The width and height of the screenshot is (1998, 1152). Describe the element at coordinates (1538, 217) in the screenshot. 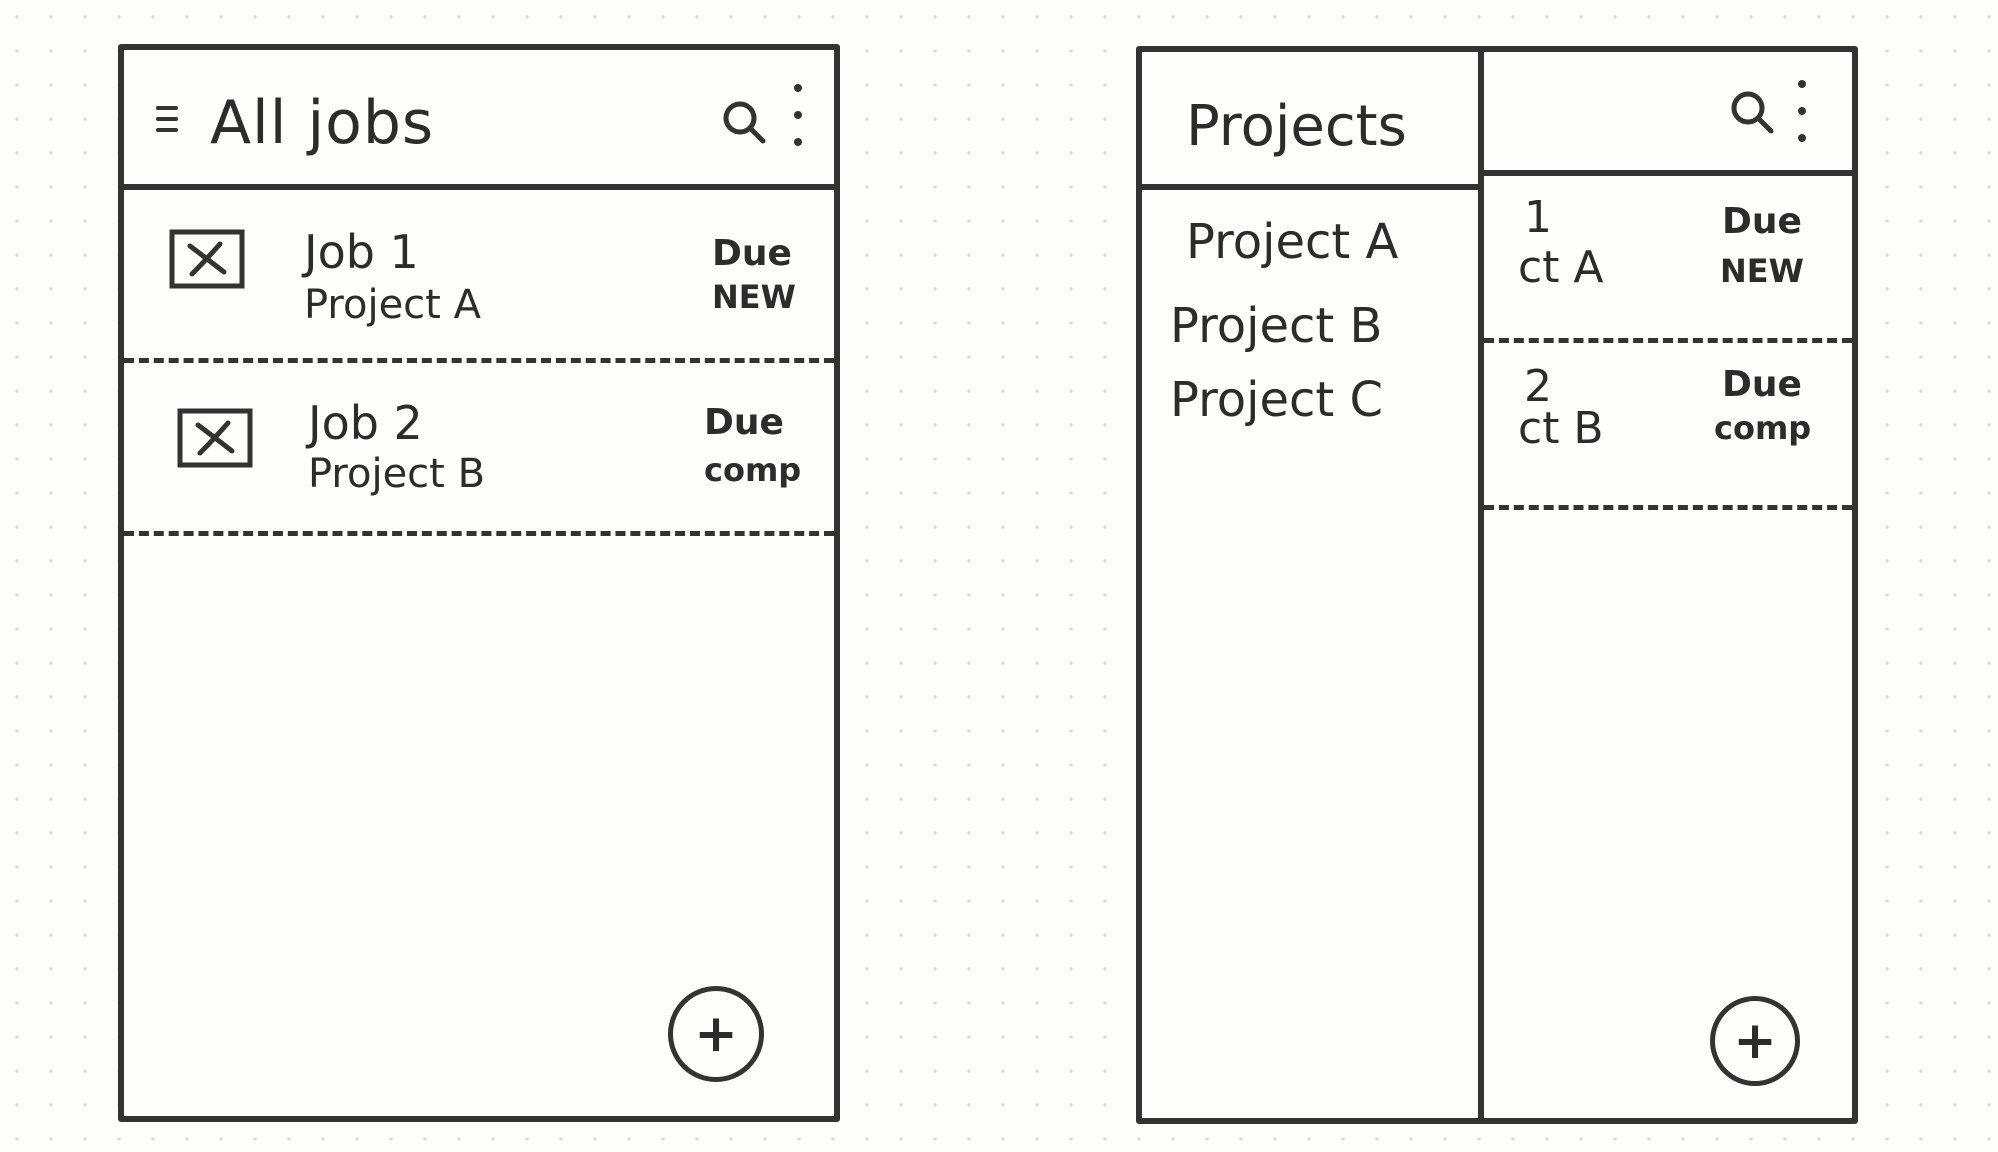

I see `job-number: 1` at that location.